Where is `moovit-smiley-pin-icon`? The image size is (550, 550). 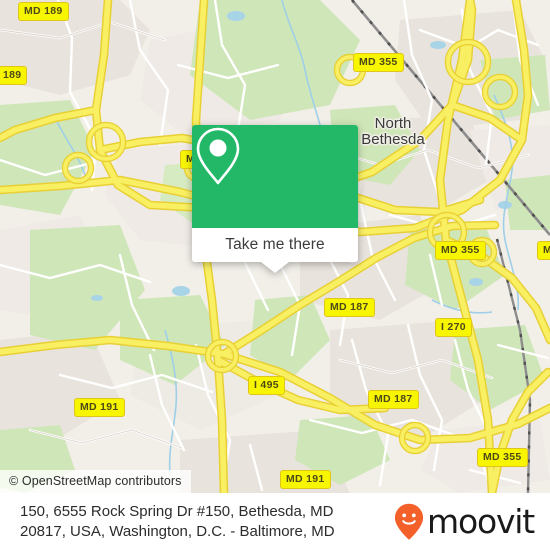 moovit-smiley-pin-icon is located at coordinates (409, 521).